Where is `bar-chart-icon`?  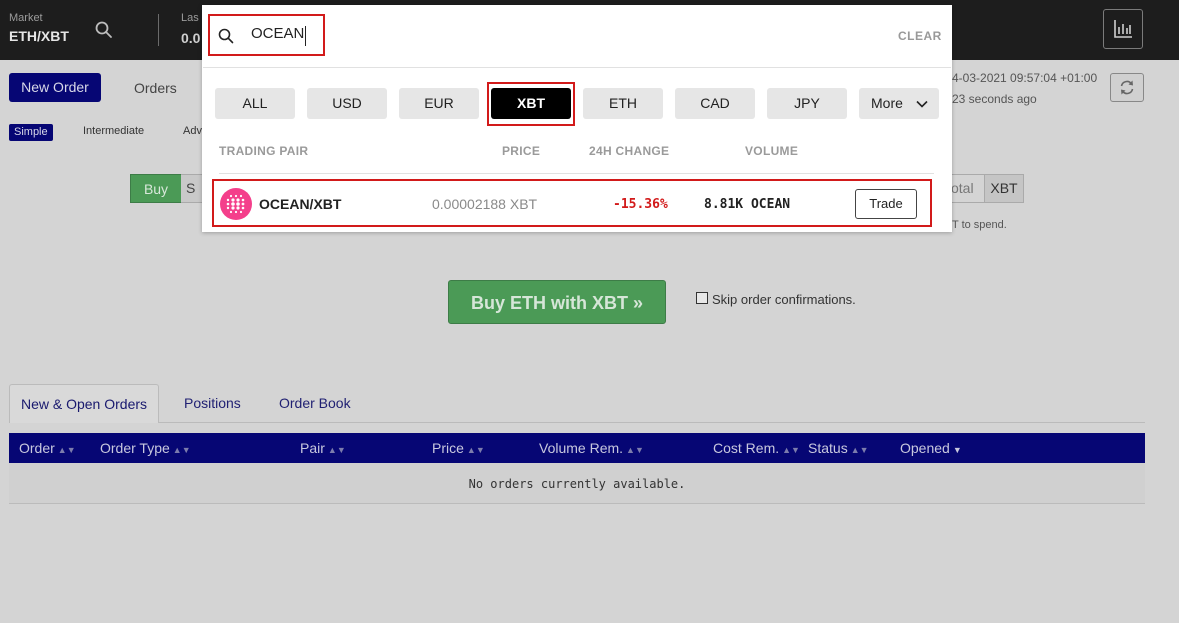
bar-chart-icon is located at coordinates (1123, 29).